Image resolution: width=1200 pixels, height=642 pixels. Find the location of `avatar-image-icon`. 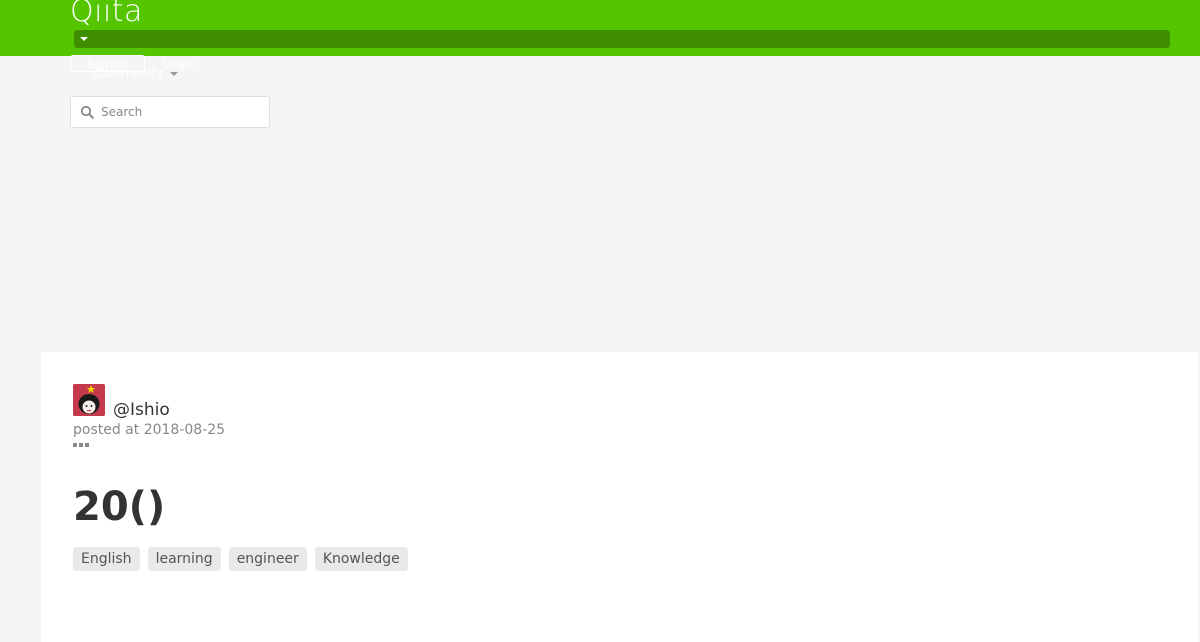

avatar-image-icon is located at coordinates (89, 400).